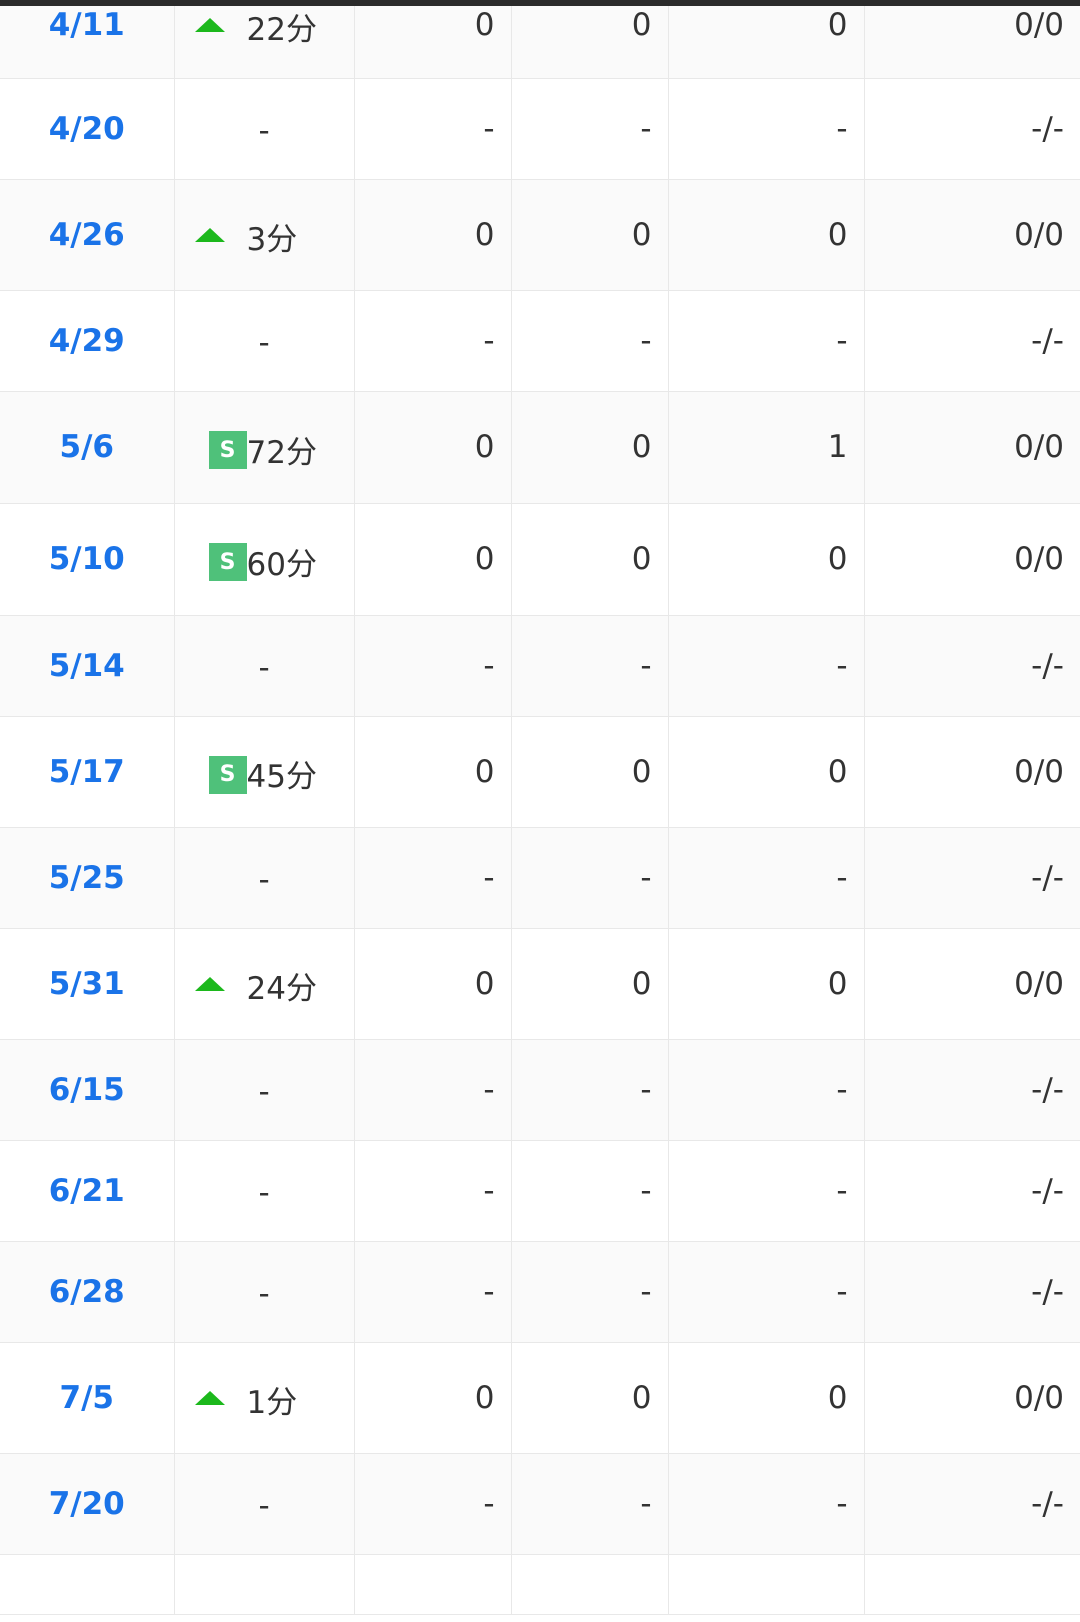 The width and height of the screenshot is (1080, 1622). I want to click on table-row: 5/31 24分 0 0 0 0/0, so click(540, 984).